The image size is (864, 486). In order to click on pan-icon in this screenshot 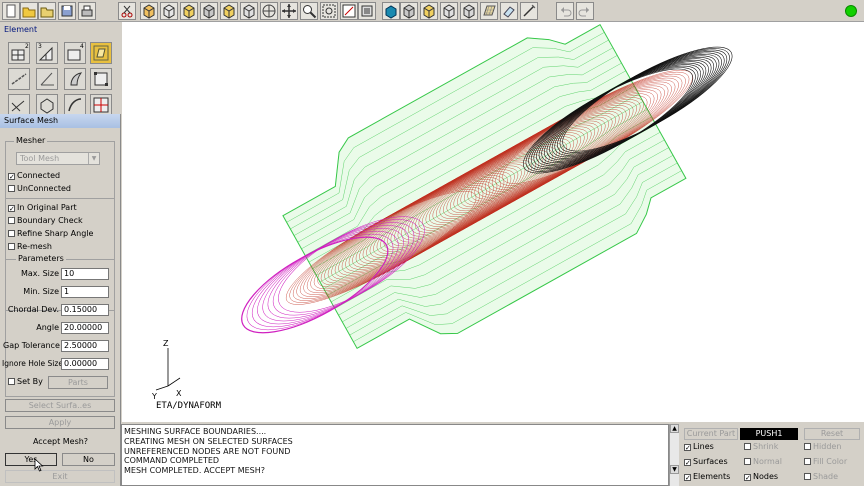, I will do `click(289, 11)`.